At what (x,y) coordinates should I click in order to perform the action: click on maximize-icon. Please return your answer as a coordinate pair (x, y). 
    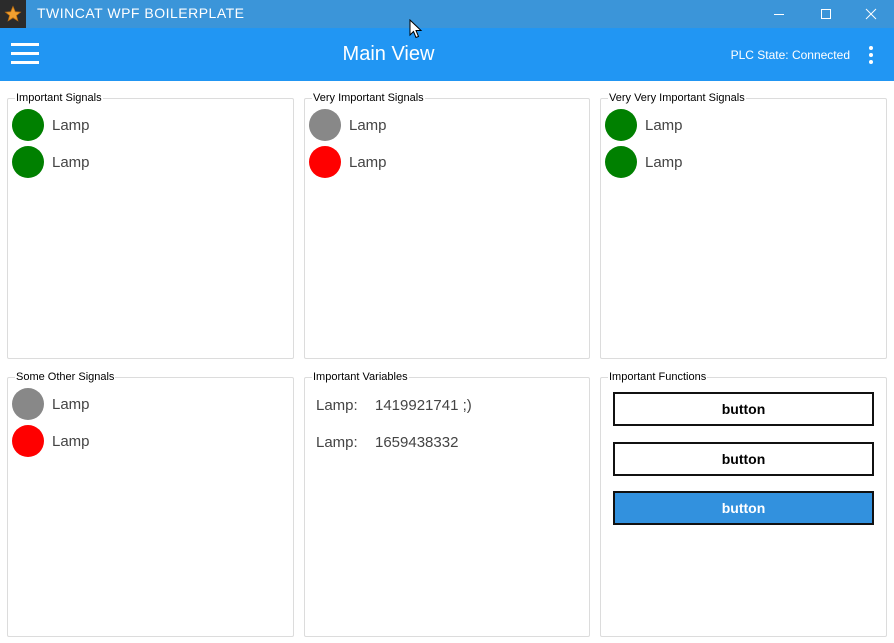
    Looking at the image, I should click on (826, 14).